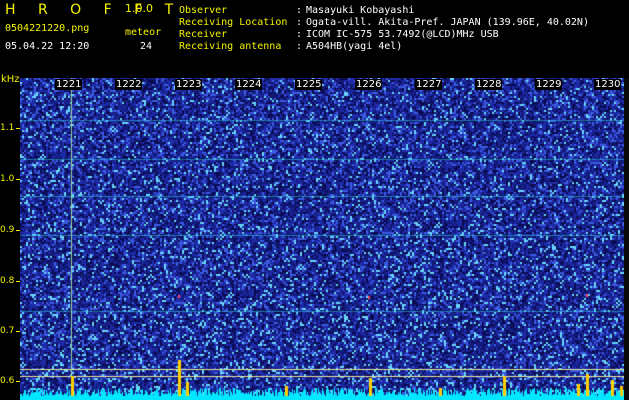  I want to click on time-label-1221: 1221, so click(69, 84).